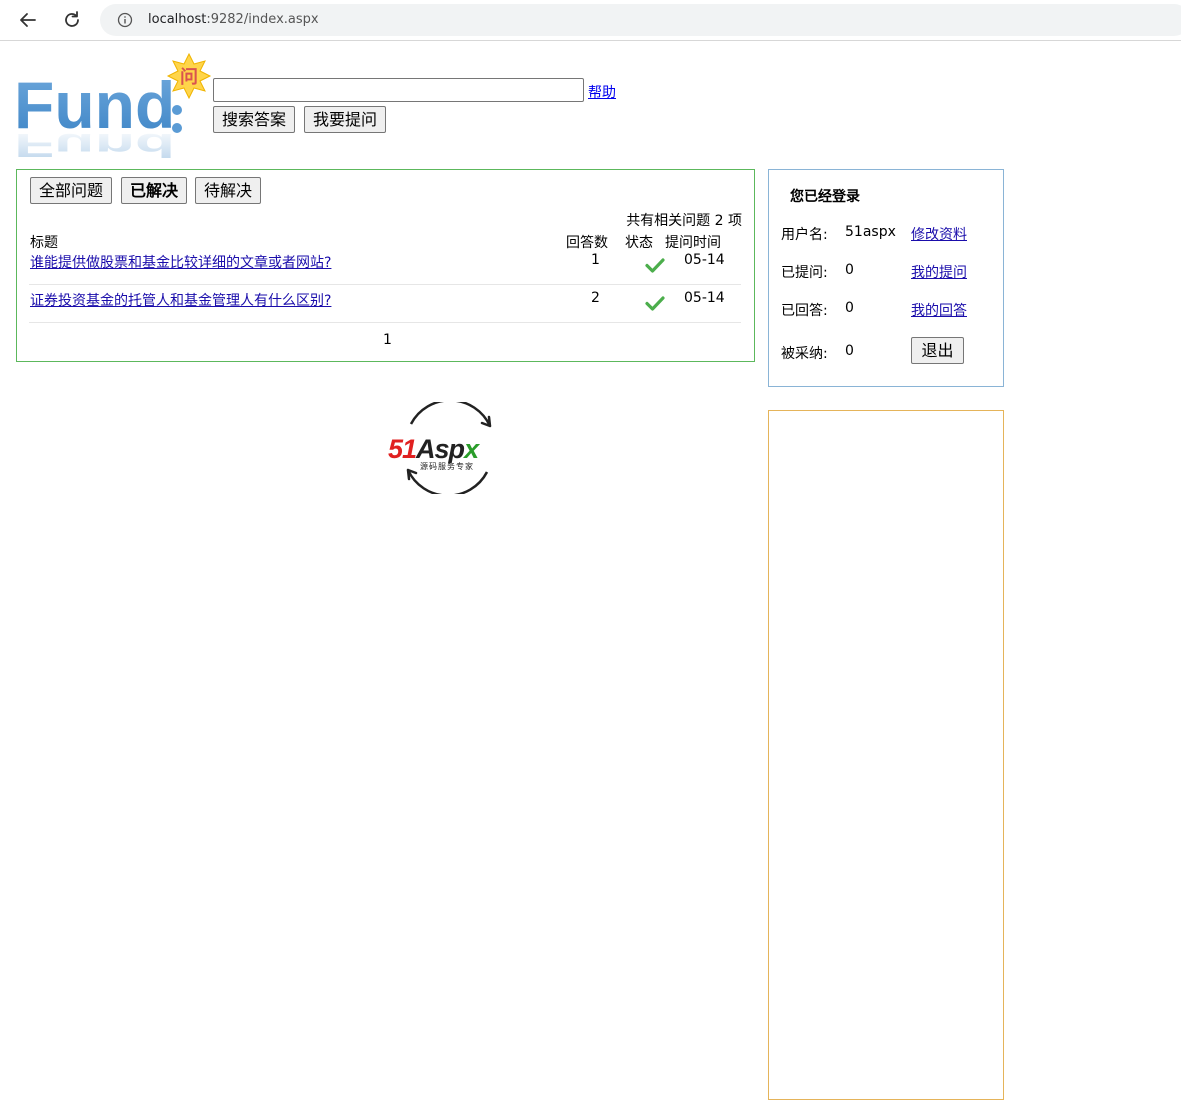 The image size is (1181, 1100). What do you see at coordinates (849, 351) in the screenshot?
I see `adopted-value: 0` at bounding box center [849, 351].